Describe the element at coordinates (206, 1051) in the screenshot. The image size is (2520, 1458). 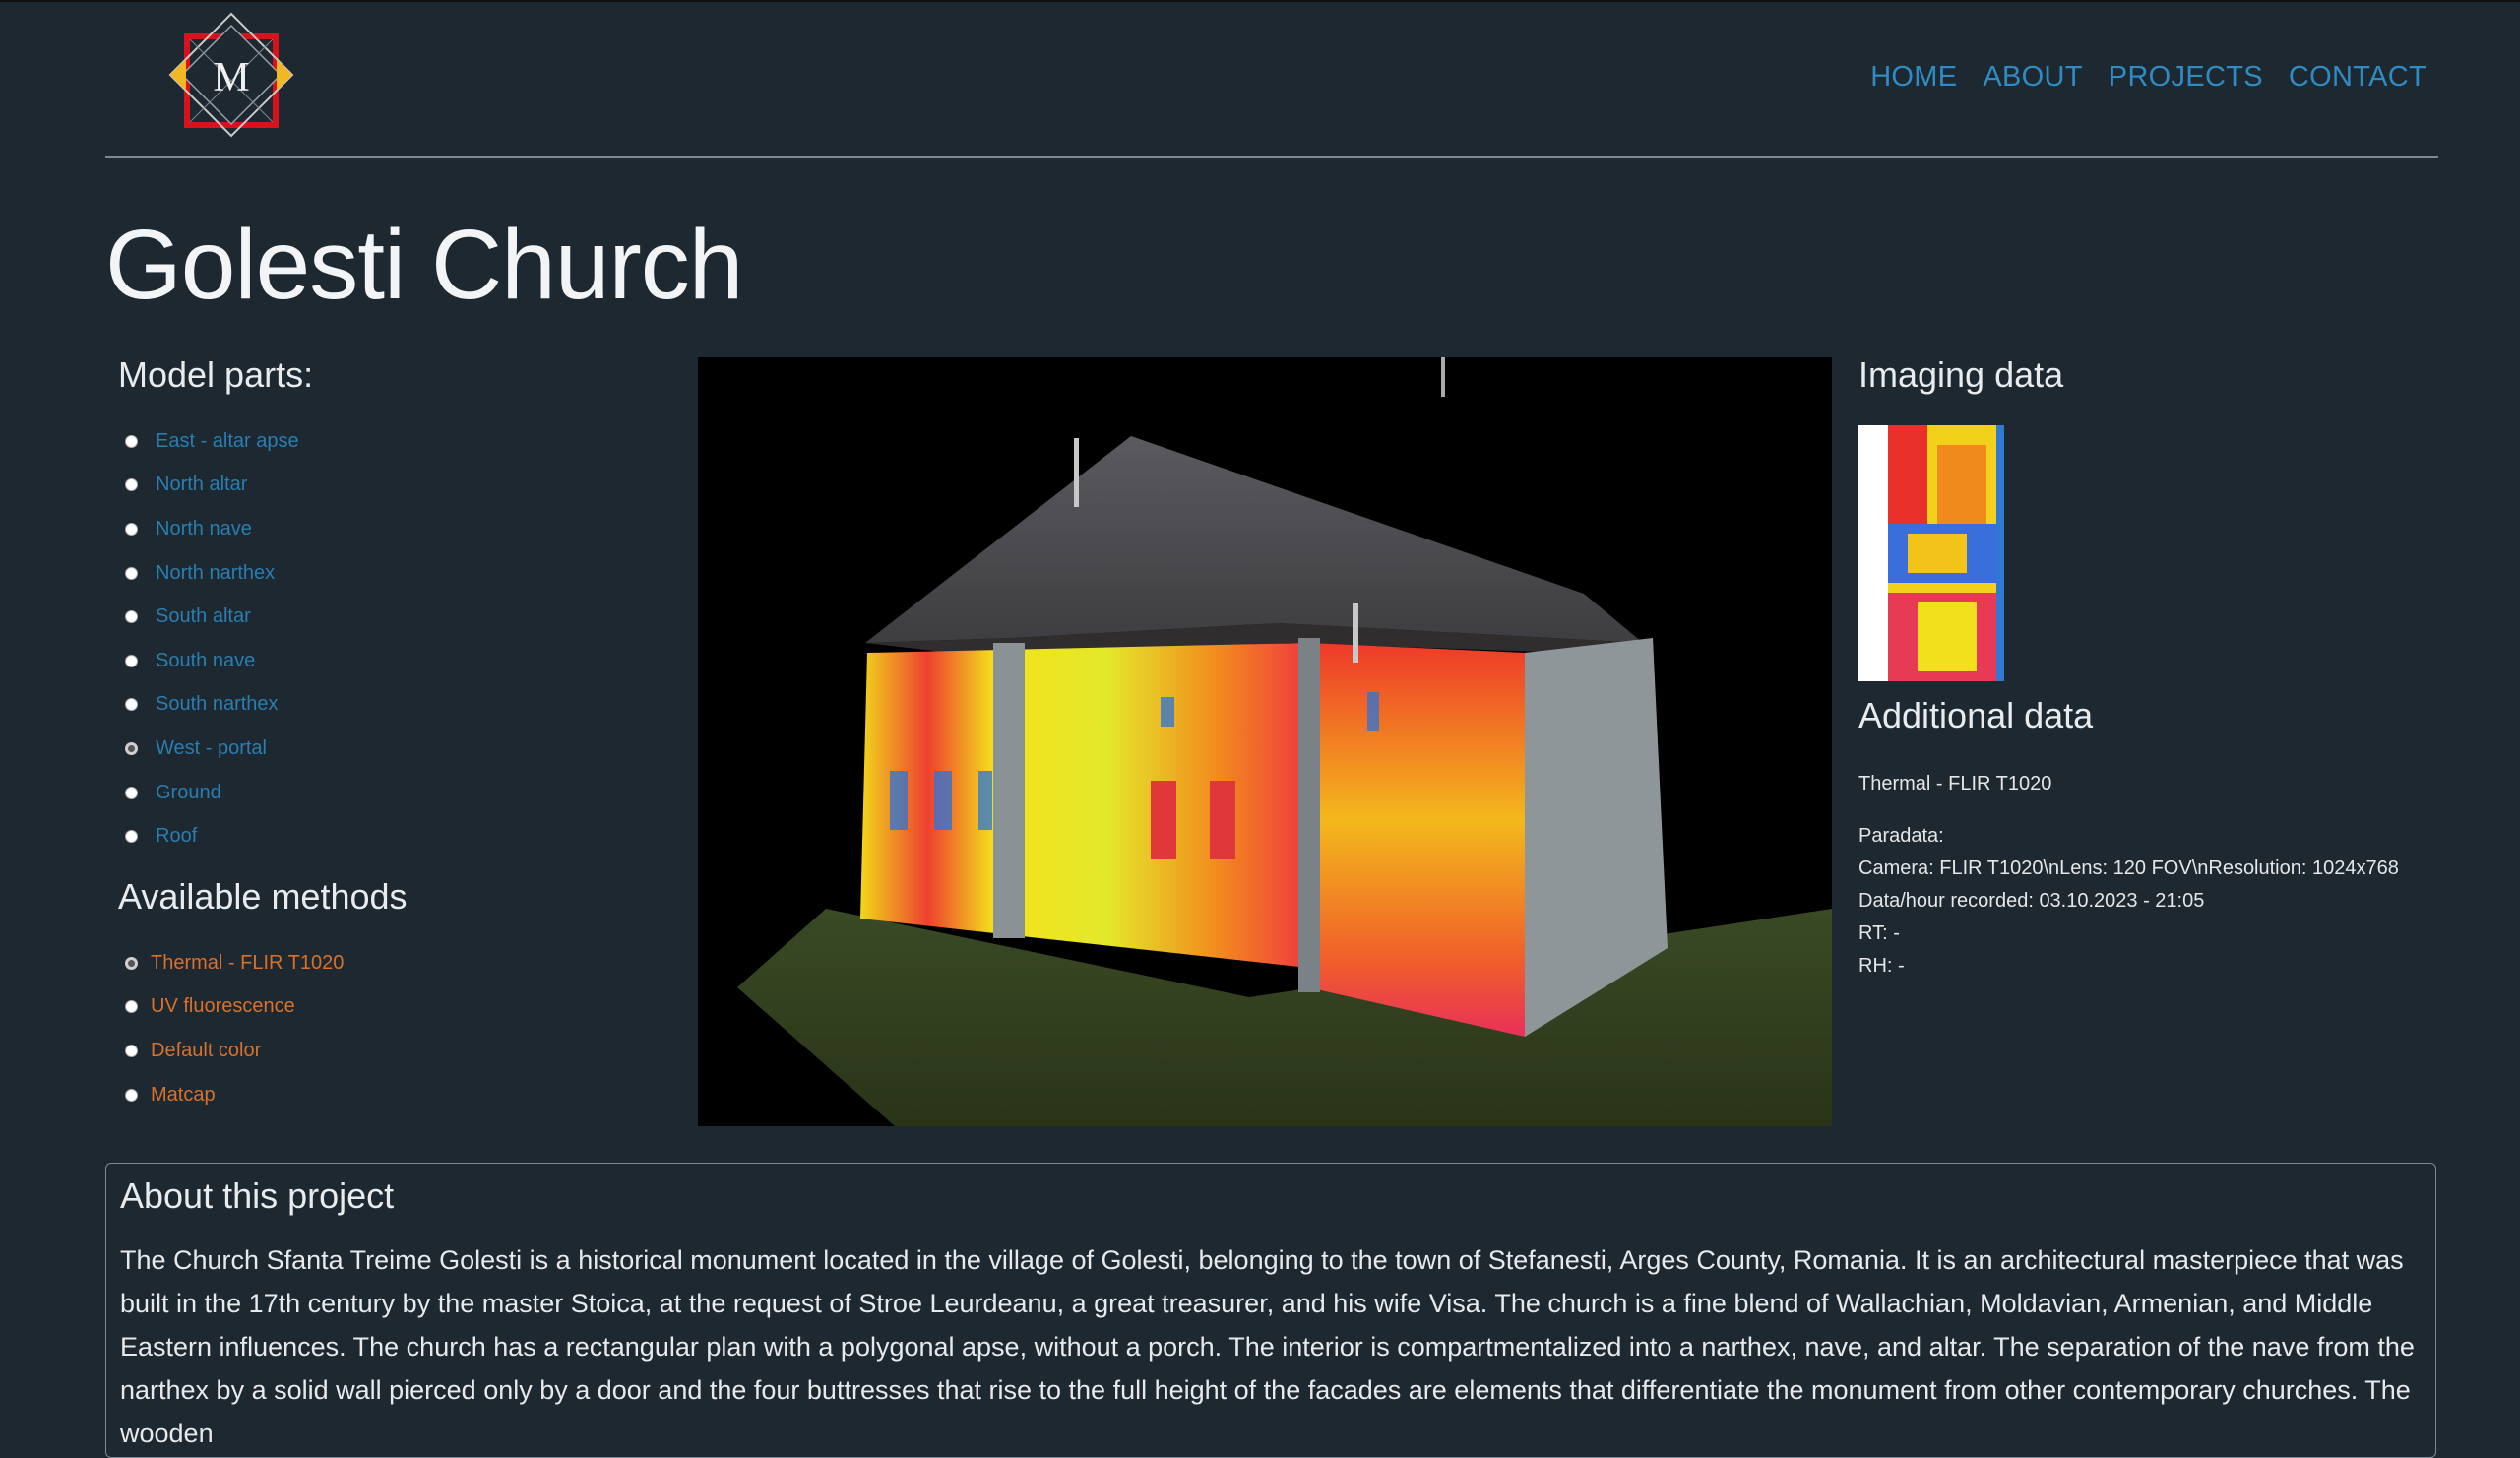
I see `method-label: Default color` at that location.